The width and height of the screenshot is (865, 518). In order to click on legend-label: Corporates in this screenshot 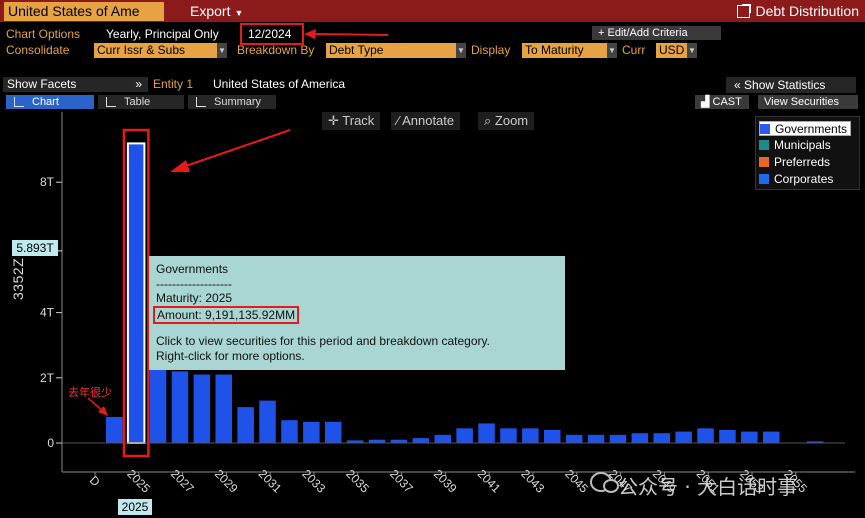, I will do `click(804, 179)`.